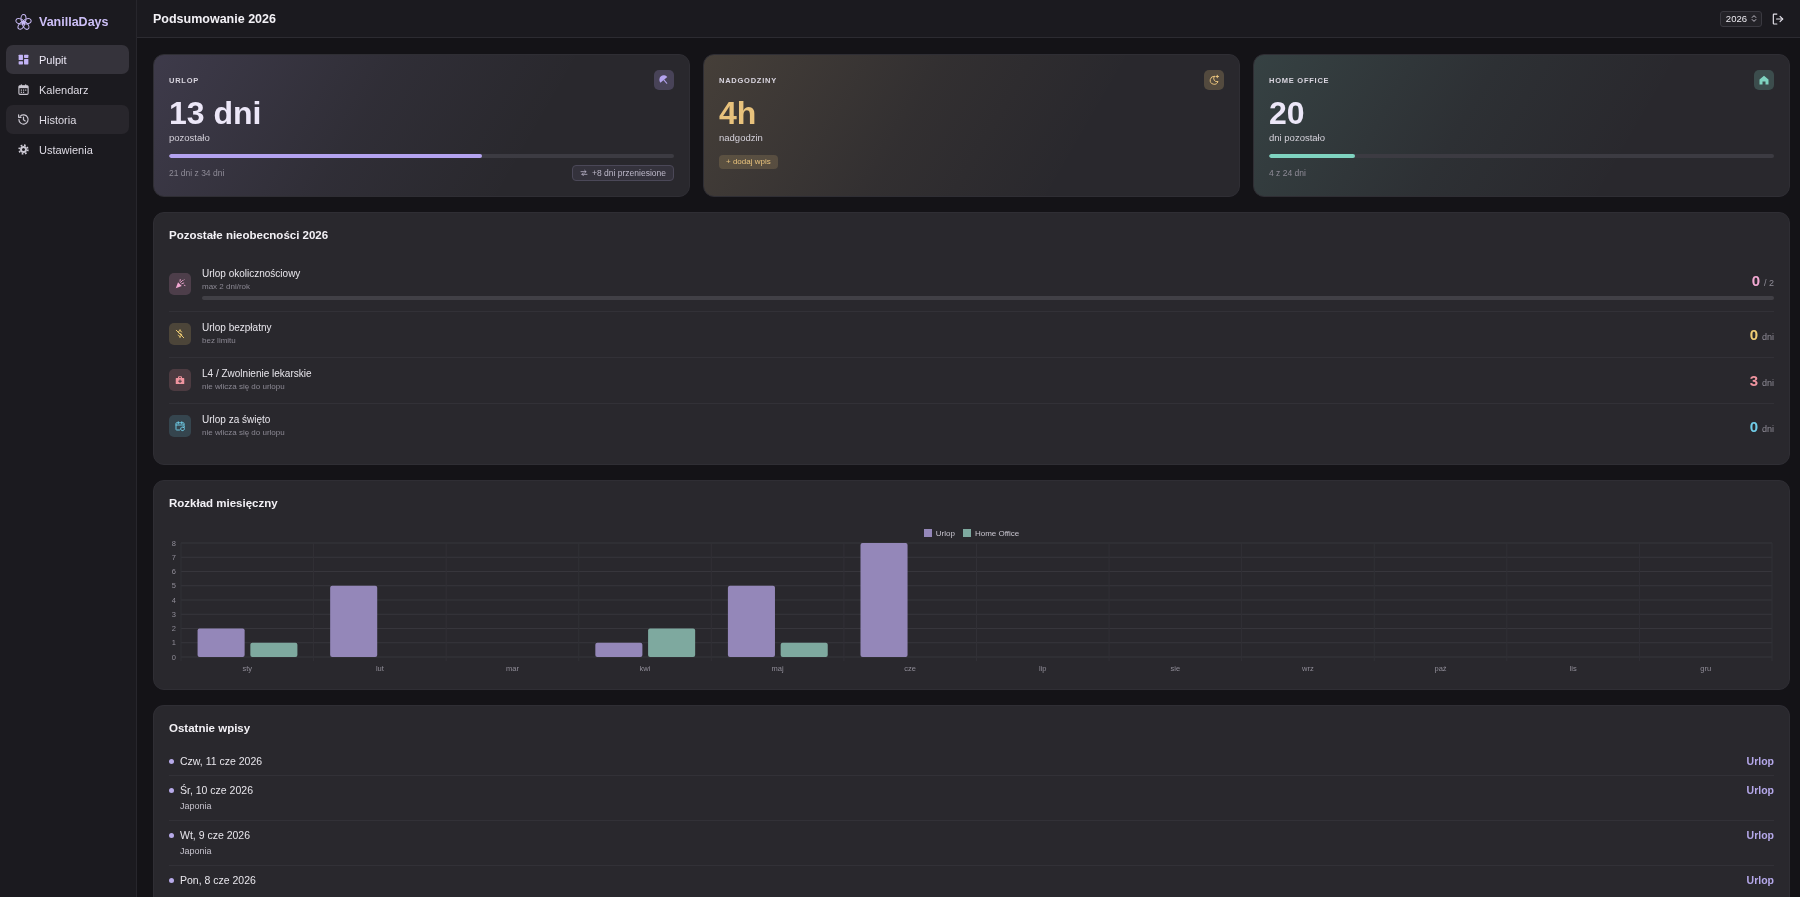 This screenshot has width=1800, height=897. Describe the element at coordinates (67, 59) in the screenshot. I see `nav-item: Pulpit` at that location.